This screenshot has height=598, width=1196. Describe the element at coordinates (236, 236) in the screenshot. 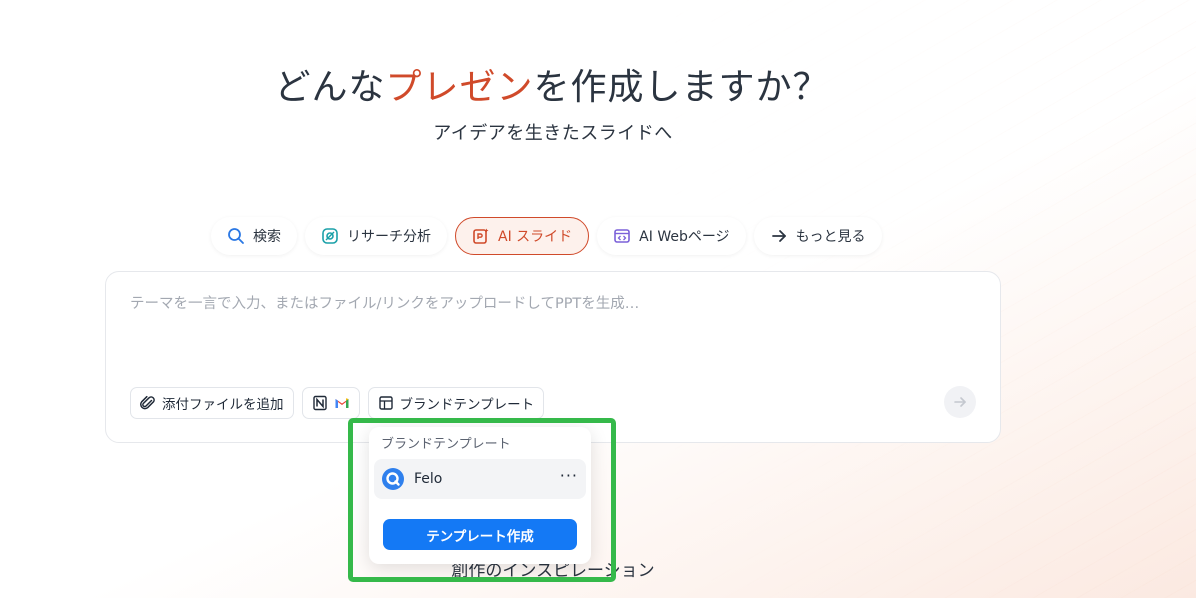

I see `search-icon` at that location.